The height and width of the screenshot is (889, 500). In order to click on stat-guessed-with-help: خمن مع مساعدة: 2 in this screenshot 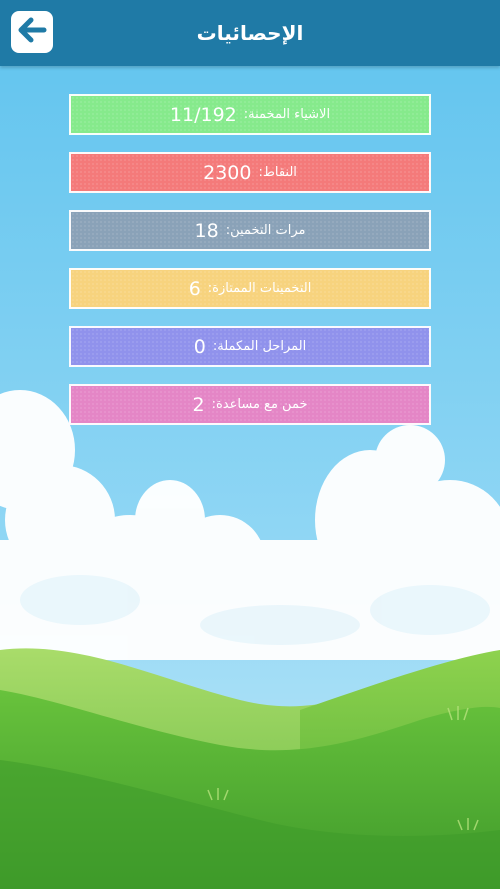, I will do `click(250, 404)`.